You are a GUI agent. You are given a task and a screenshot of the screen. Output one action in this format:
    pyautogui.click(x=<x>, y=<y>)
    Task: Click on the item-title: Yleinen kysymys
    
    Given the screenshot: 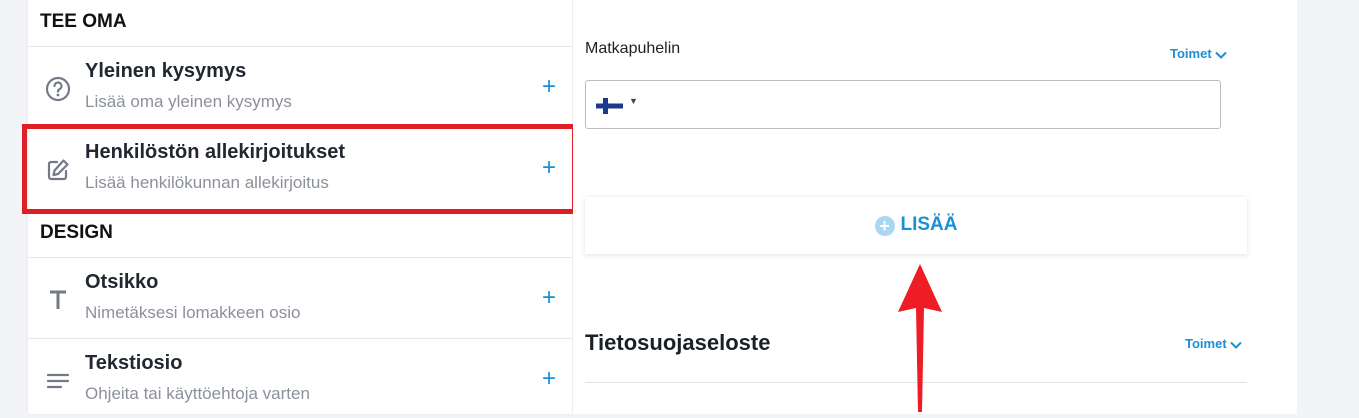 What is the action you would take?
    pyautogui.click(x=166, y=71)
    